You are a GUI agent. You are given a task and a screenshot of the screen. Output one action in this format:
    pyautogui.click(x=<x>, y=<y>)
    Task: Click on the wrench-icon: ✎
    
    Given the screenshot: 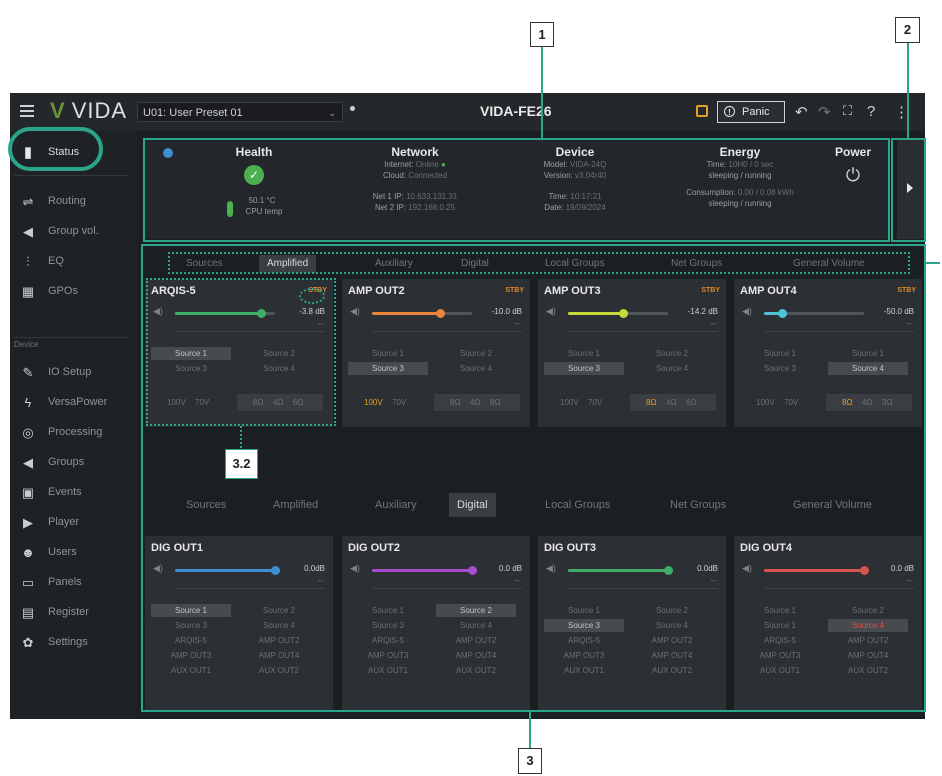 What is the action you would take?
    pyautogui.click(x=28, y=372)
    